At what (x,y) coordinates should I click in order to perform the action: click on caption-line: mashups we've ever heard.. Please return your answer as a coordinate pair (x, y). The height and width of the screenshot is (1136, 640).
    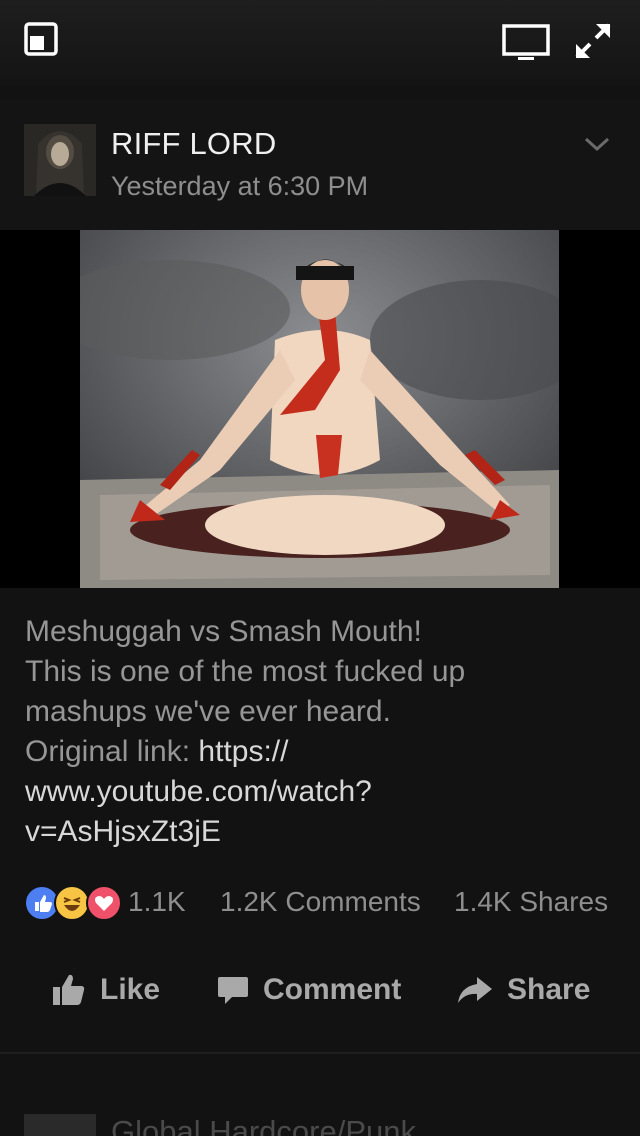
    Looking at the image, I should click on (208, 711).